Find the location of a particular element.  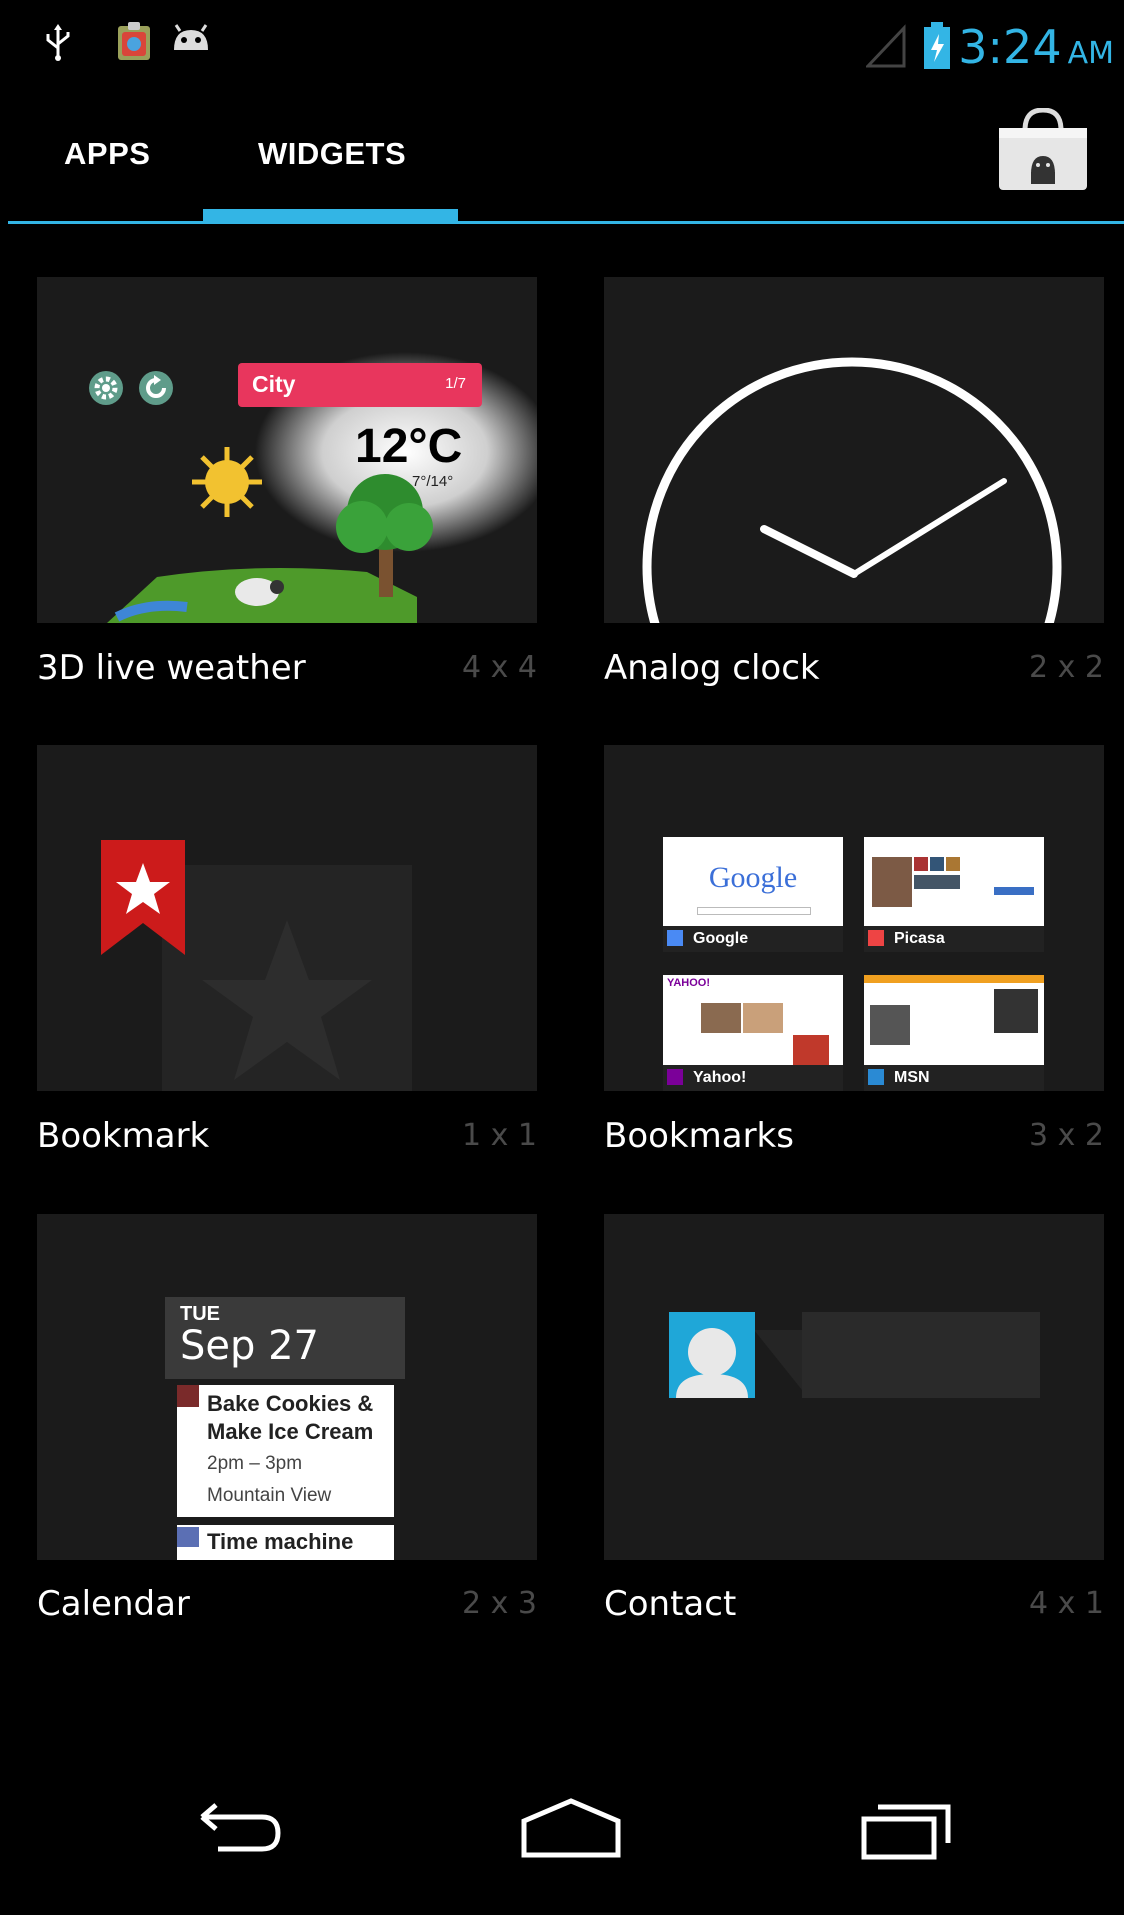

tab-divider is located at coordinates (566, 222).